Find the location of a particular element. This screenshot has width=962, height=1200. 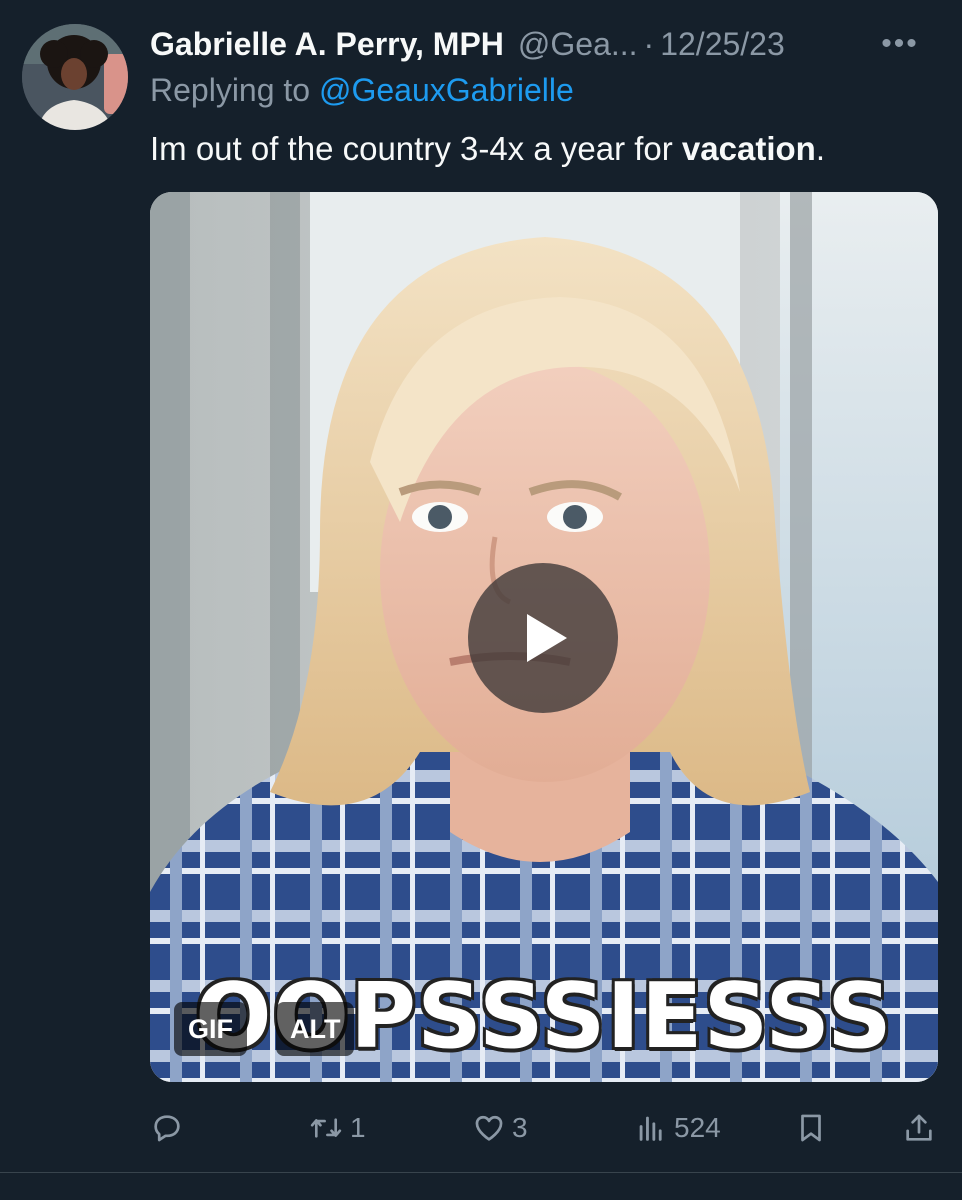

reply-icon is located at coordinates (167, 1128).